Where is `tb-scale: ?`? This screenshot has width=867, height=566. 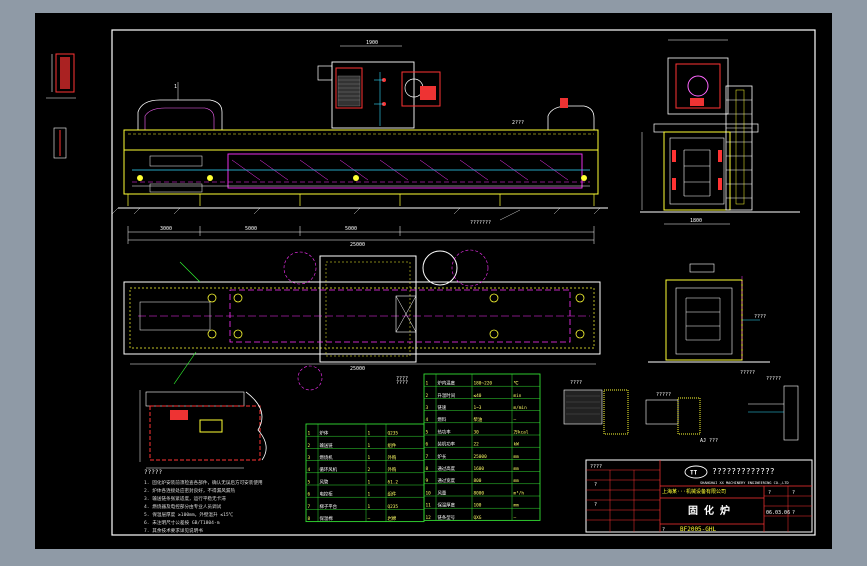 tb-scale: ? is located at coordinates (793, 513).